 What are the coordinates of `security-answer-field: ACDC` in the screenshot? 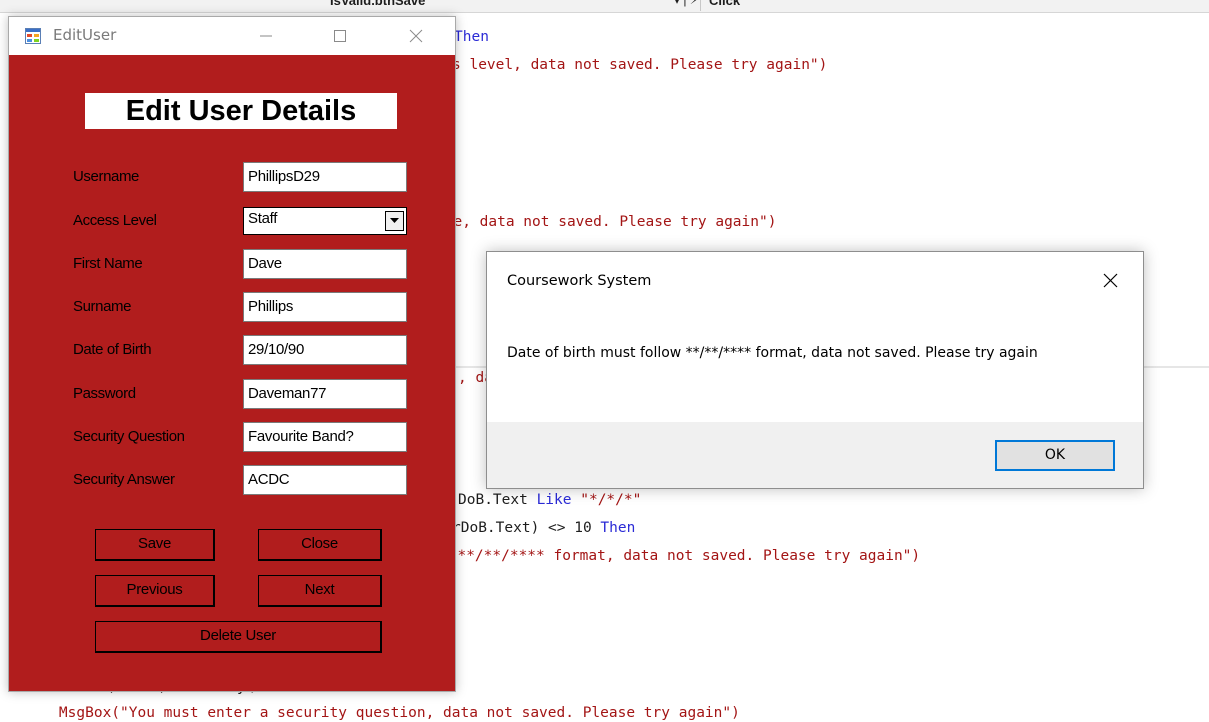 It's located at (325, 480).